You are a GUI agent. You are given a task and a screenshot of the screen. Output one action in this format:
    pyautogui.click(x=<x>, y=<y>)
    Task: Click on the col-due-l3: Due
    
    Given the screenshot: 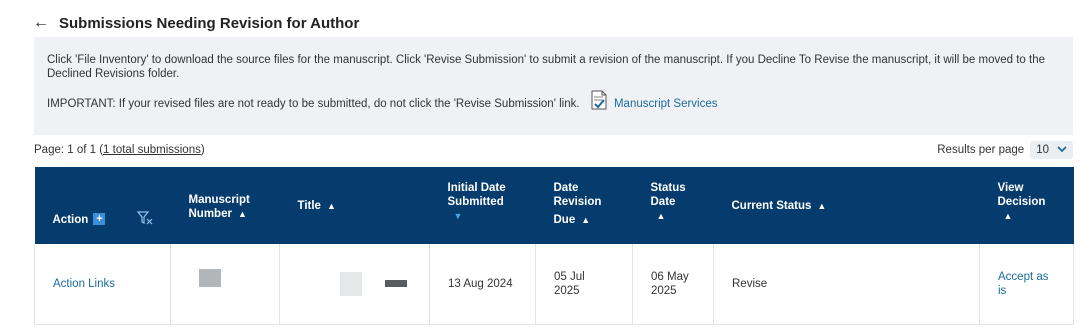 What is the action you would take?
    pyautogui.click(x=564, y=220)
    